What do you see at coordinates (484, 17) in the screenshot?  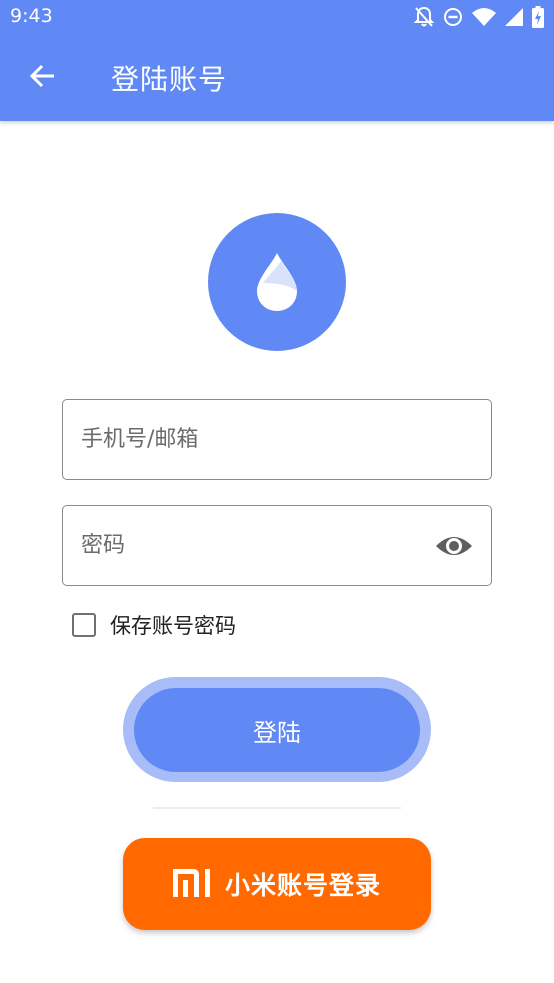 I see `wifi-icon` at bounding box center [484, 17].